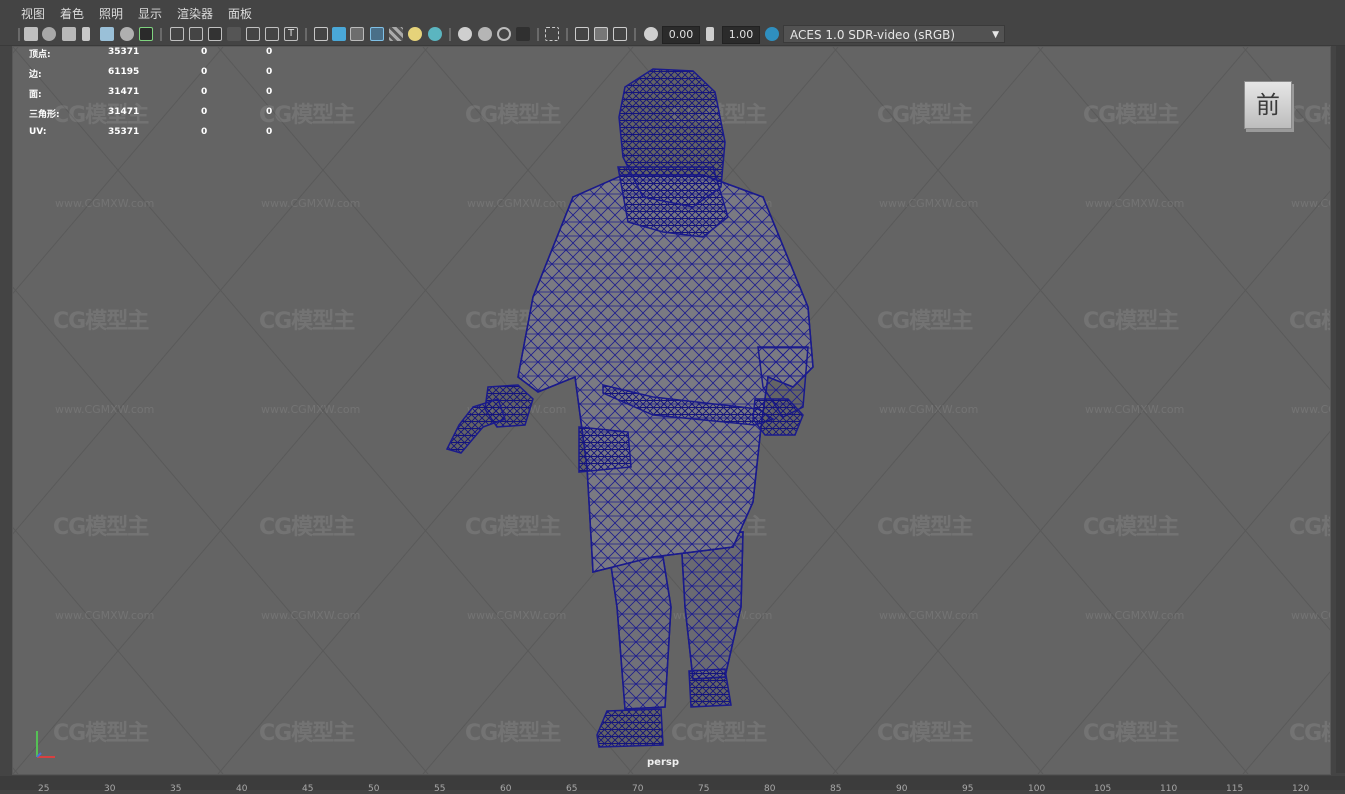  What do you see at coordinates (195, 13) in the screenshot?
I see `menu-renderer: 渲染器` at bounding box center [195, 13].